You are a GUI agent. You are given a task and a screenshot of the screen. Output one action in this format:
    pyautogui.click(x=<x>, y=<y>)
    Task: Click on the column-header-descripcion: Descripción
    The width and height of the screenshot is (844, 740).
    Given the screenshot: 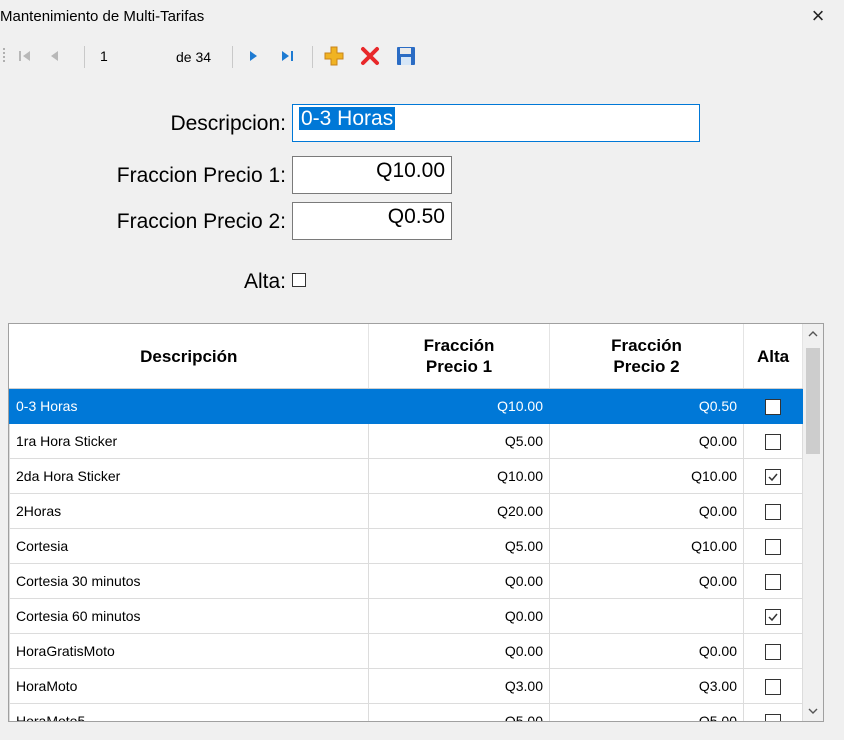 What is the action you would take?
    pyautogui.click(x=189, y=356)
    